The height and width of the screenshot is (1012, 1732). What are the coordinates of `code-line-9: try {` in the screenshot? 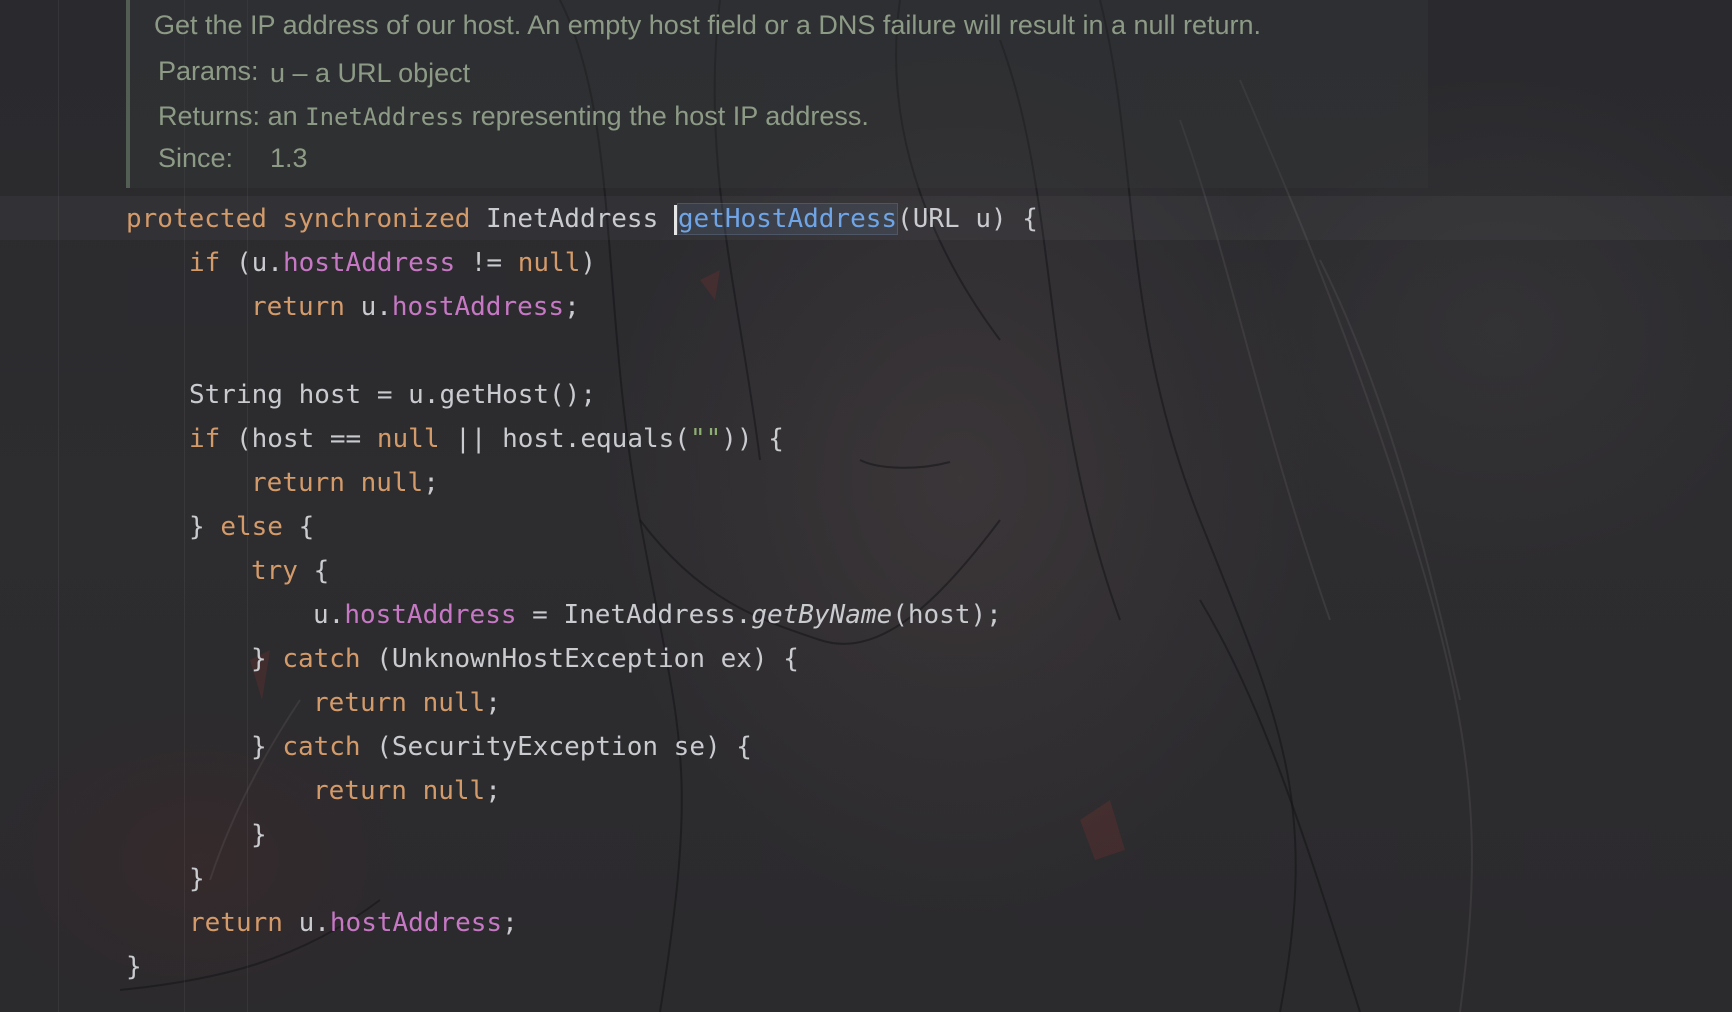 It's located at (290, 571).